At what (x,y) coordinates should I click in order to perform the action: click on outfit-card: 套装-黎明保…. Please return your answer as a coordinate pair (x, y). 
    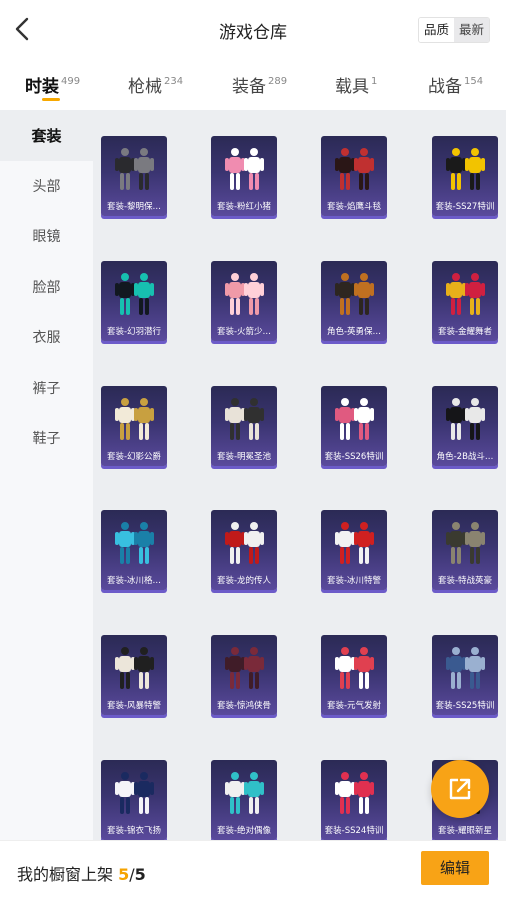
    Looking at the image, I should click on (134, 176).